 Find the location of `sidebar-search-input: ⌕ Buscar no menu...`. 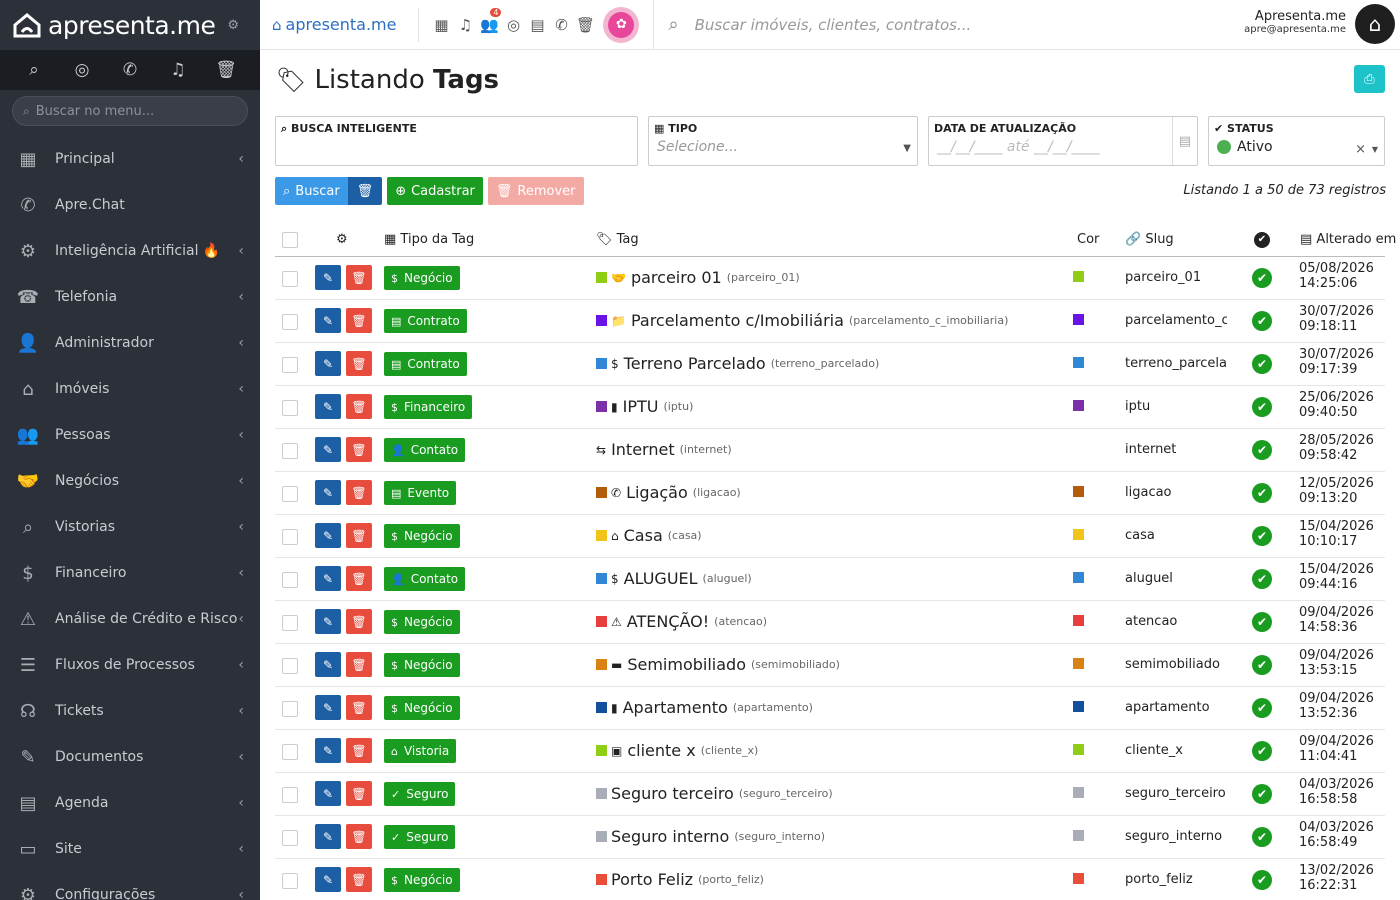

sidebar-search-input: ⌕ Buscar no menu... is located at coordinates (130, 111).